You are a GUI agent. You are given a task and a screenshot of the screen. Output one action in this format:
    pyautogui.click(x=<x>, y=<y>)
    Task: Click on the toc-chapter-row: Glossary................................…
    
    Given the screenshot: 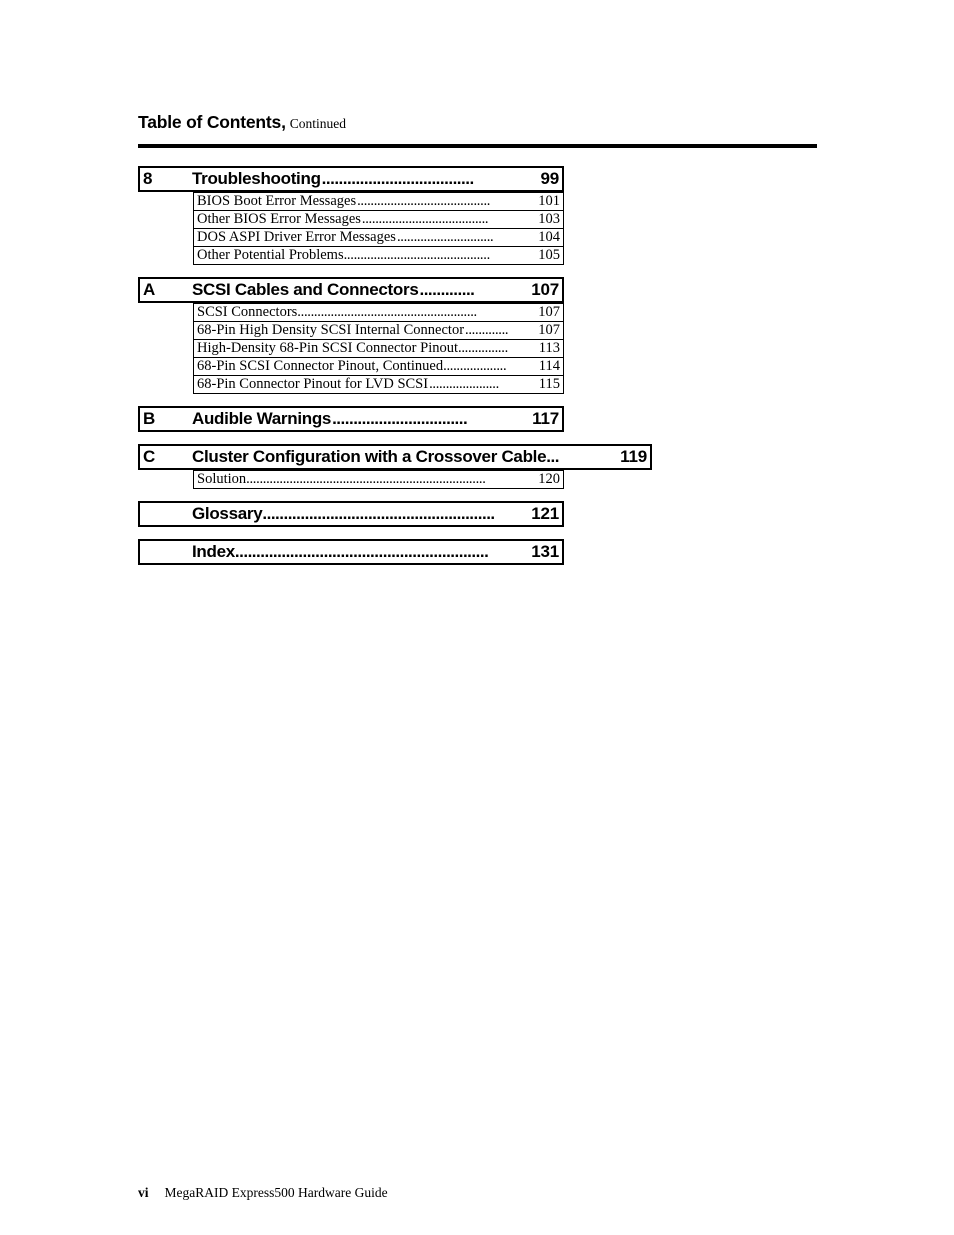 What is the action you would take?
    pyautogui.click(x=351, y=514)
    